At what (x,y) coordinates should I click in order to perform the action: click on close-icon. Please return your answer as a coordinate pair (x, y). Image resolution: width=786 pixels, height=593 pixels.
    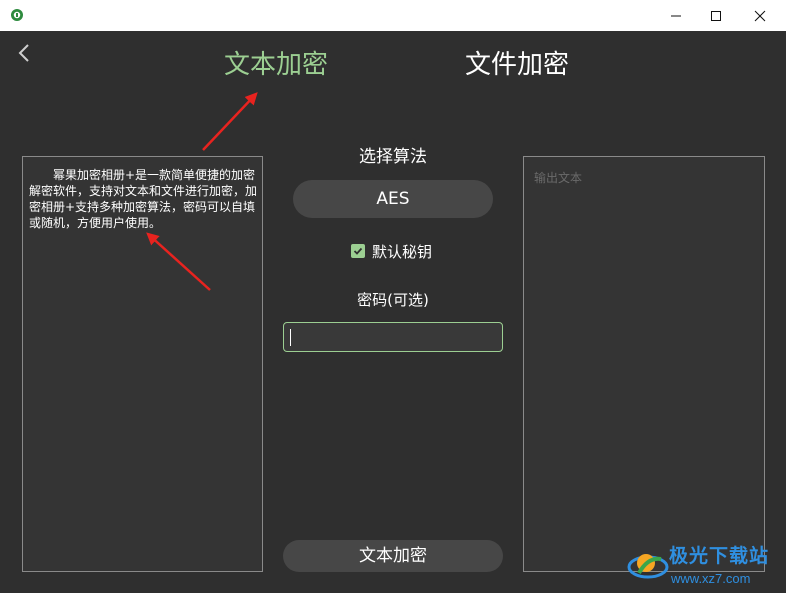
    Looking at the image, I should click on (760, 15).